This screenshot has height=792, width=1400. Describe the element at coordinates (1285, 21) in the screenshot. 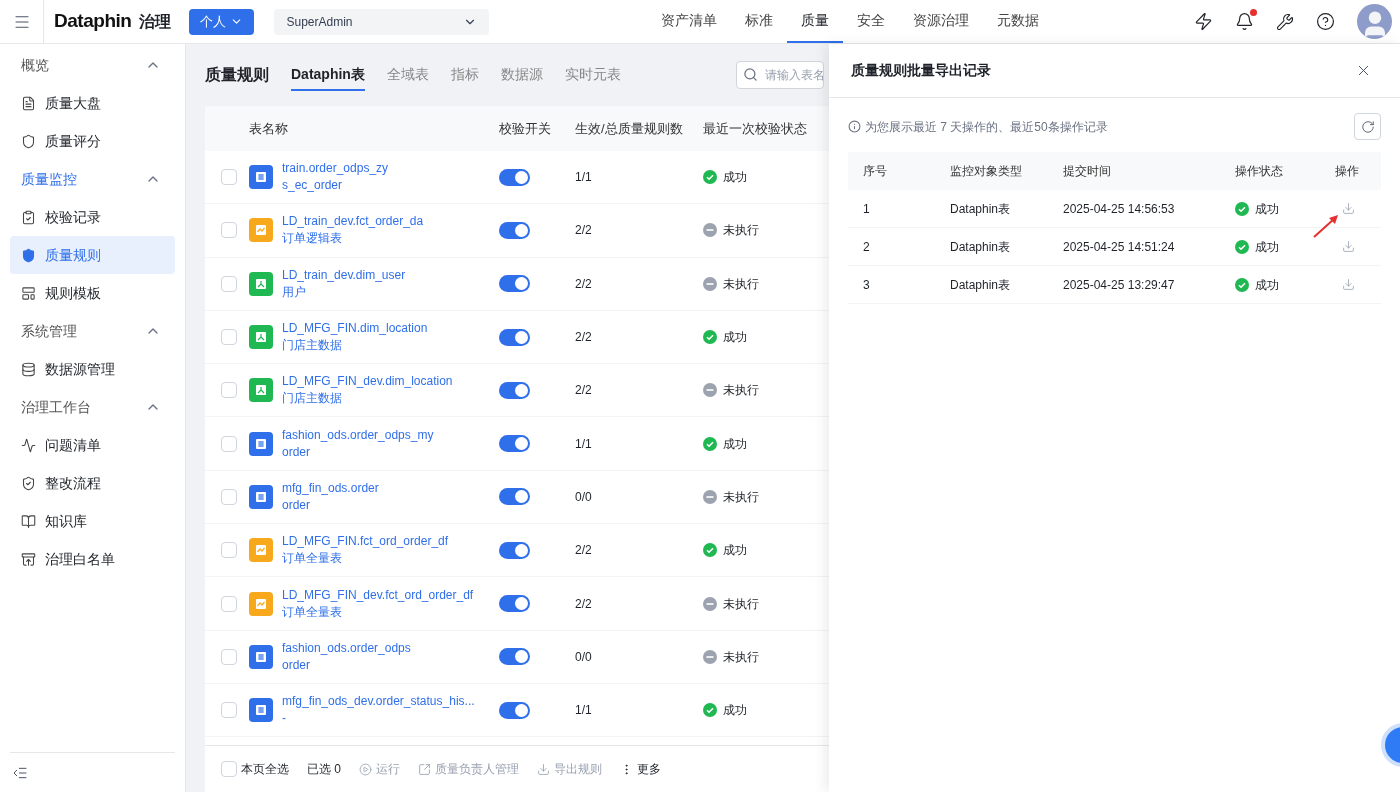

I see `wrench-icon` at that location.